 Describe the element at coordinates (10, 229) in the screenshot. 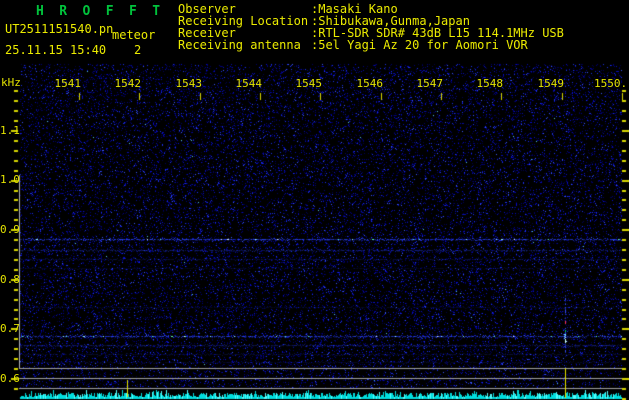

I see `y-axis-label: 0.9` at that location.